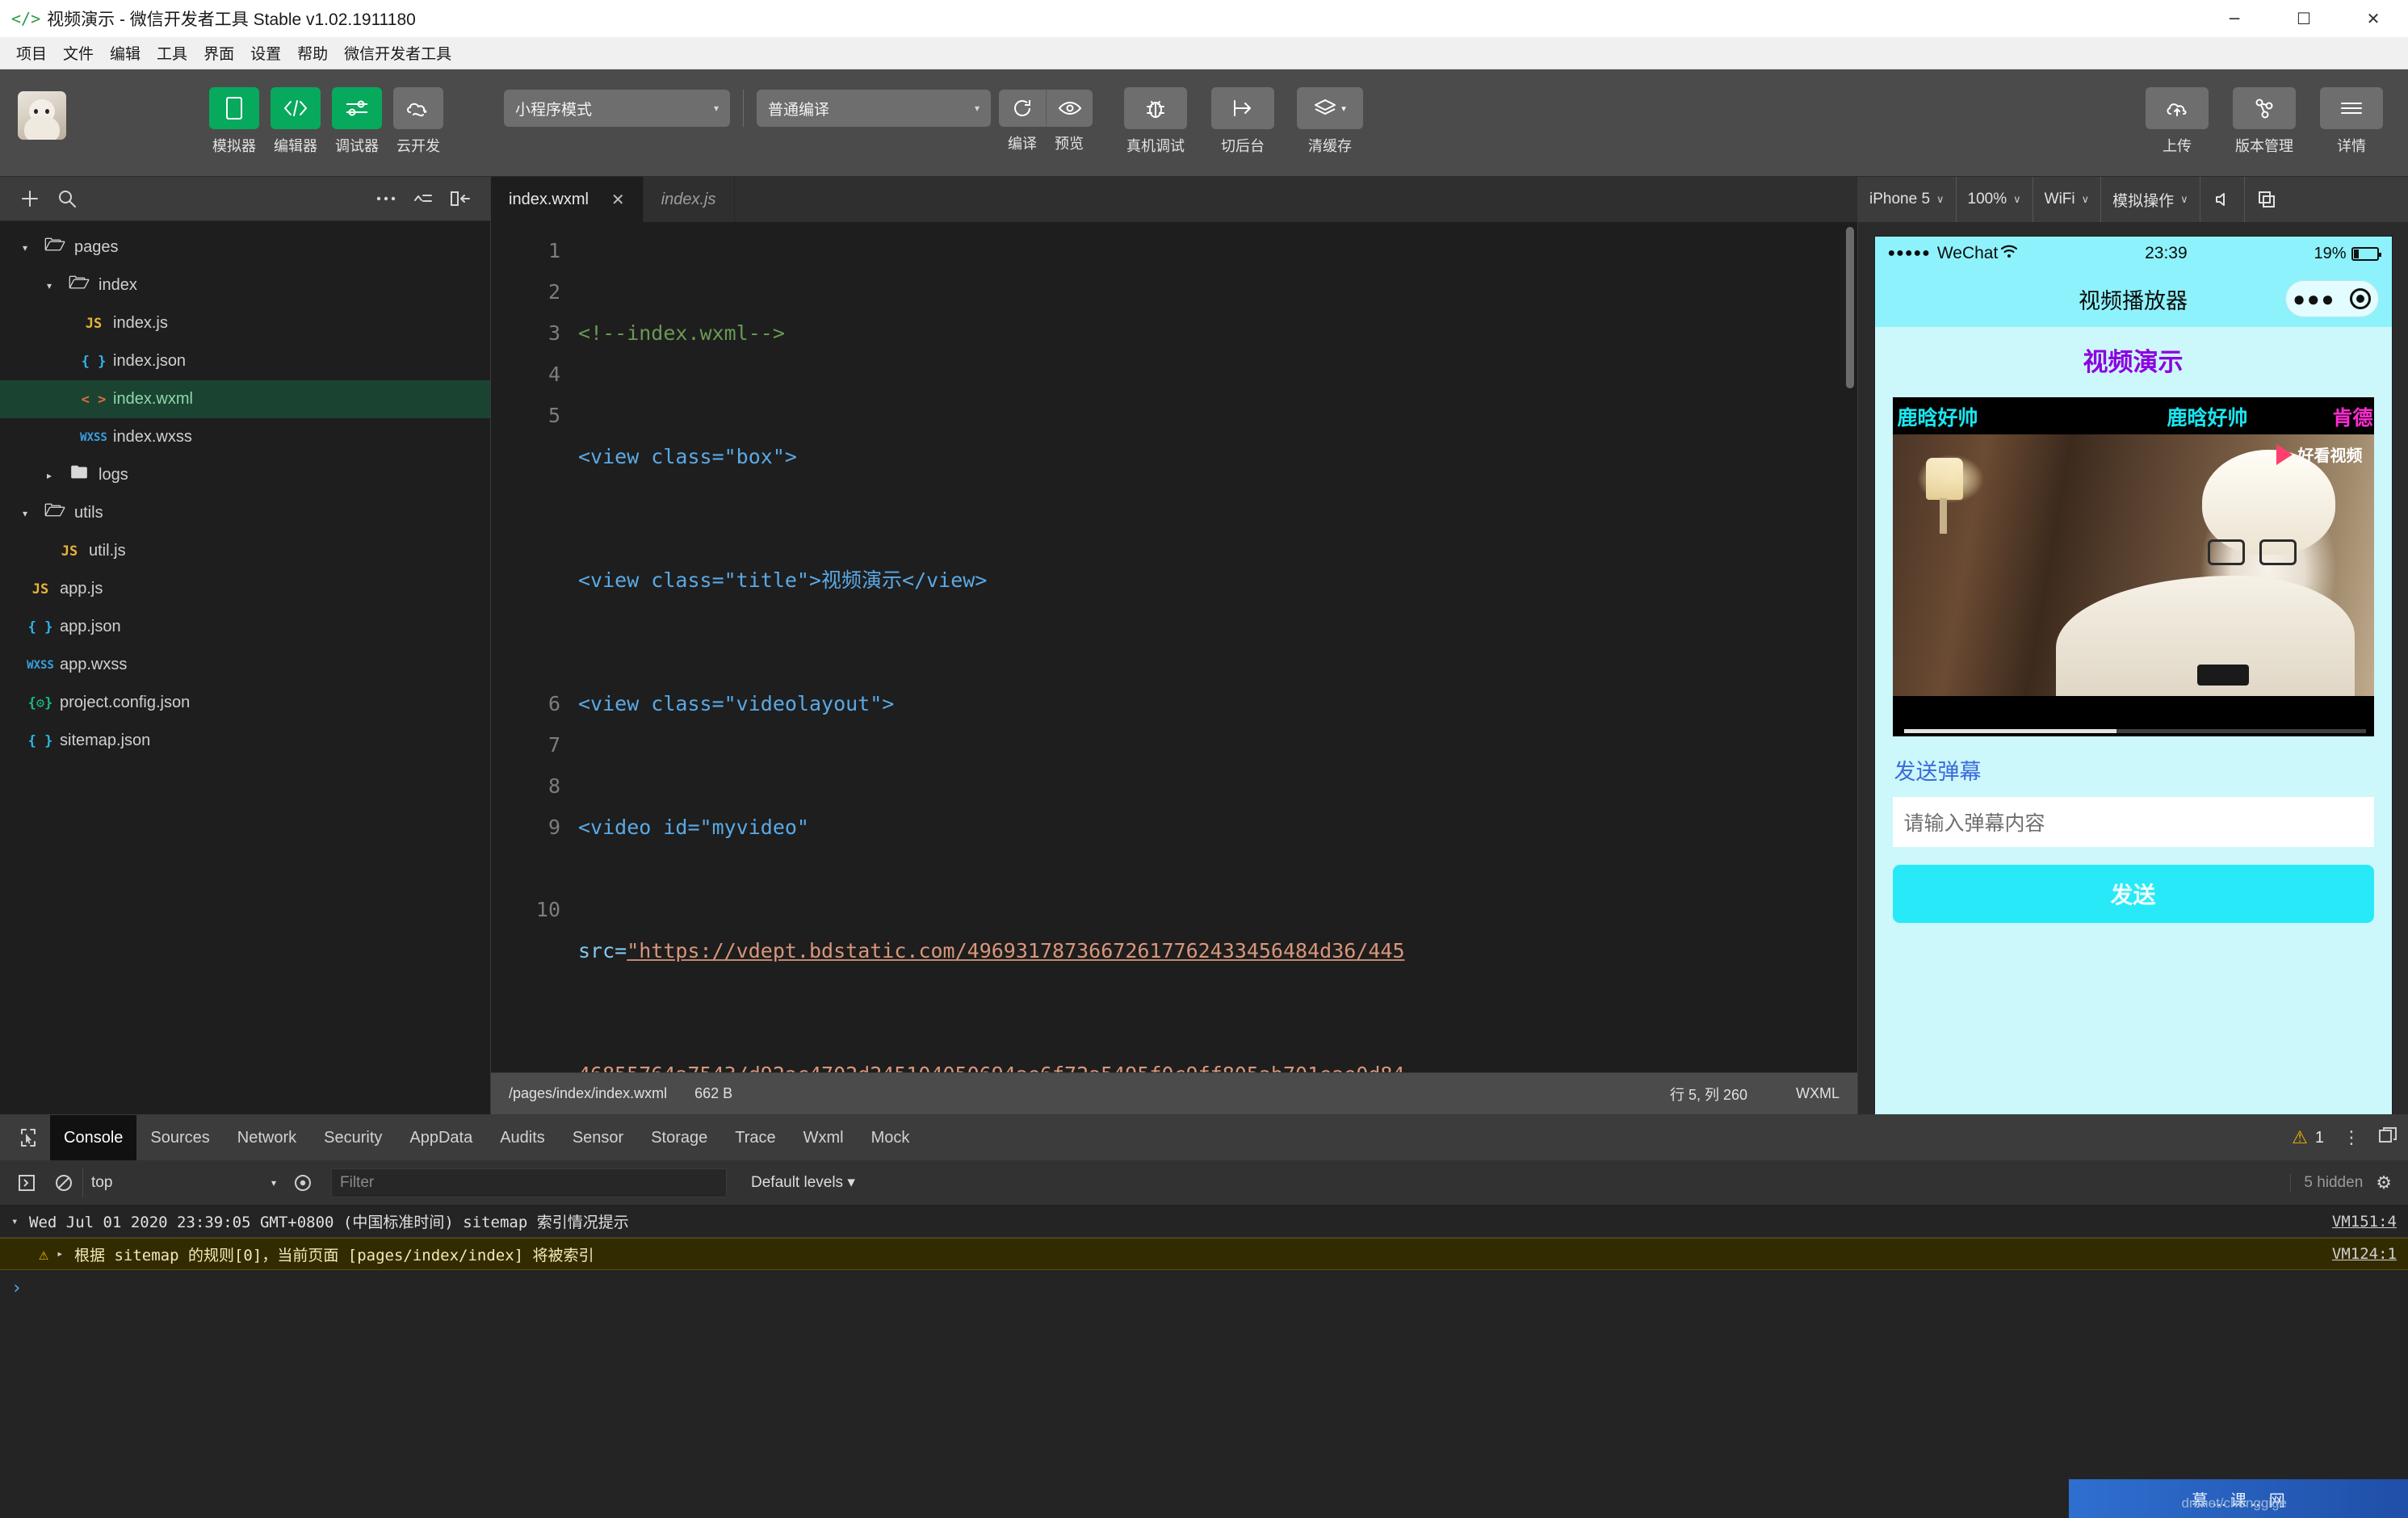  Describe the element at coordinates (2314, 299) in the screenshot. I see `capsule-menu-icon: ●●●` at that location.